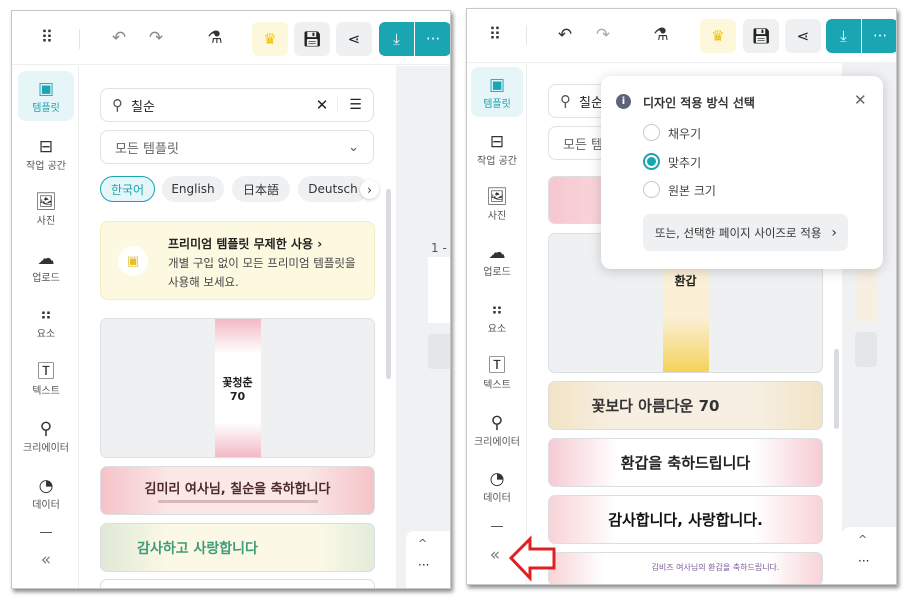 Image resolution: width=908 pixels, height=600 pixels. What do you see at coordinates (322, 105) in the screenshot?
I see `clear-search-icon: ✕` at bounding box center [322, 105].